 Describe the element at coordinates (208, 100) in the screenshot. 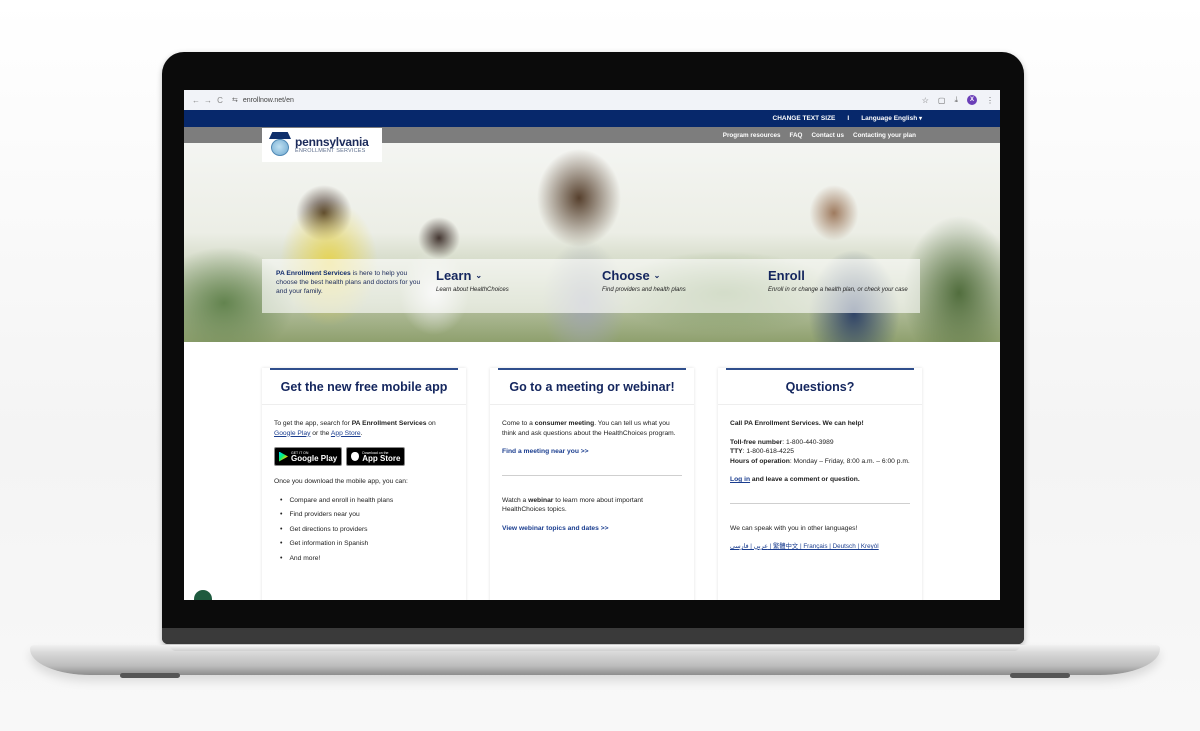

I see `forward-icon: →` at that location.